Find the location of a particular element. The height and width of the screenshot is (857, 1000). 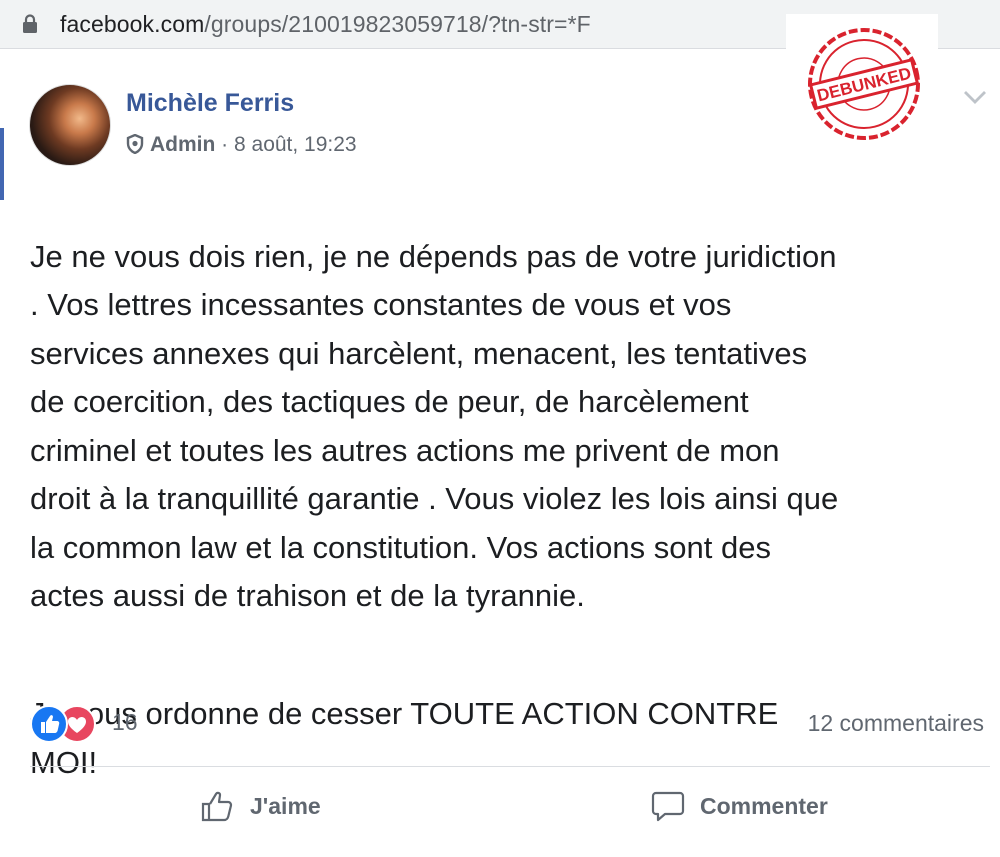

comment-bubble-icon is located at coordinates (668, 806).